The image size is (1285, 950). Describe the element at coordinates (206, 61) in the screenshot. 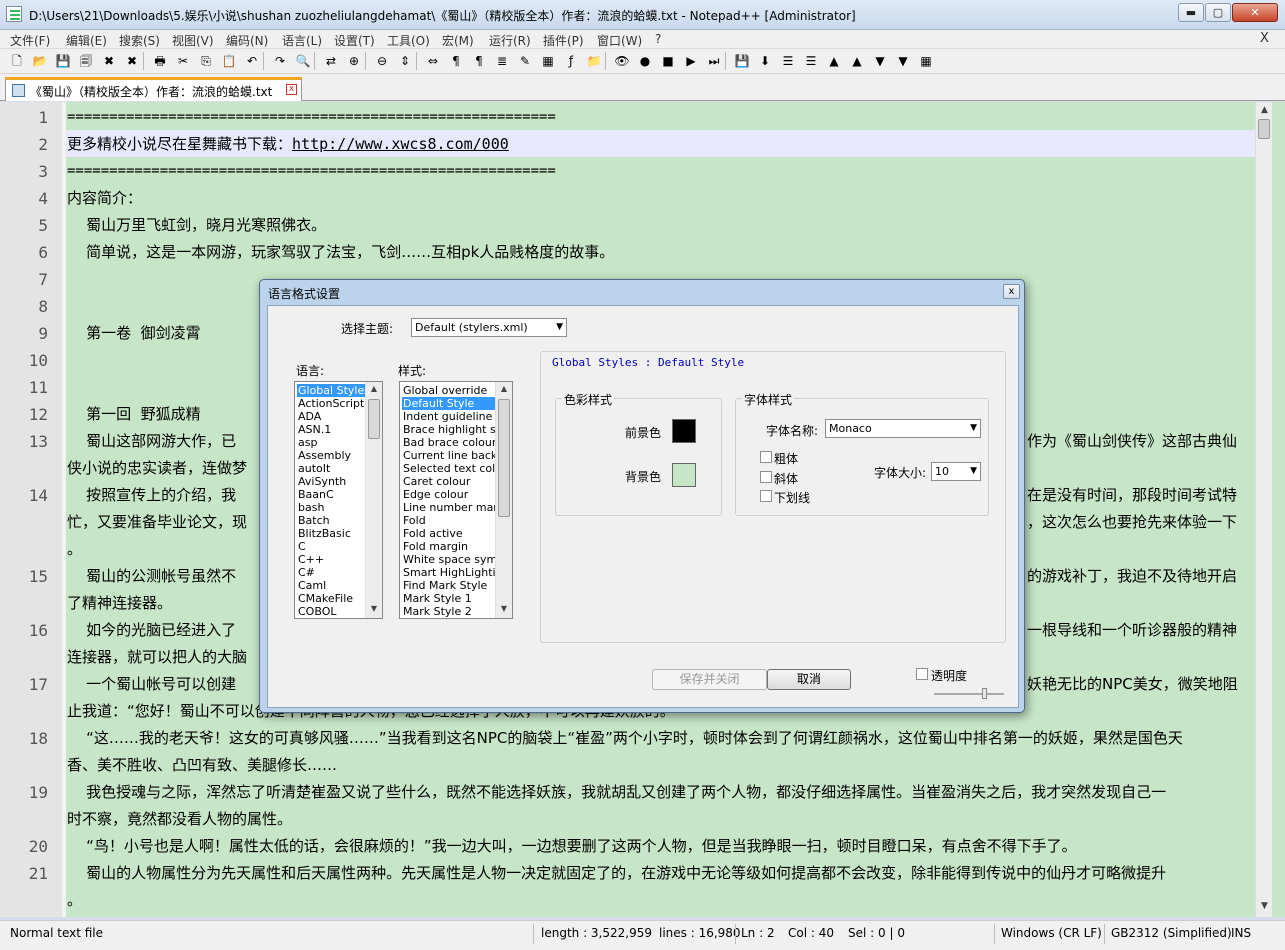

I see `copy-icon: ⎘` at that location.